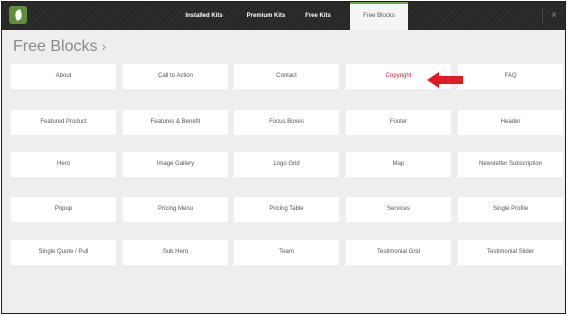 This screenshot has height=316, width=568. Describe the element at coordinates (18, 15) in the screenshot. I see `app-logo-icon` at that location.